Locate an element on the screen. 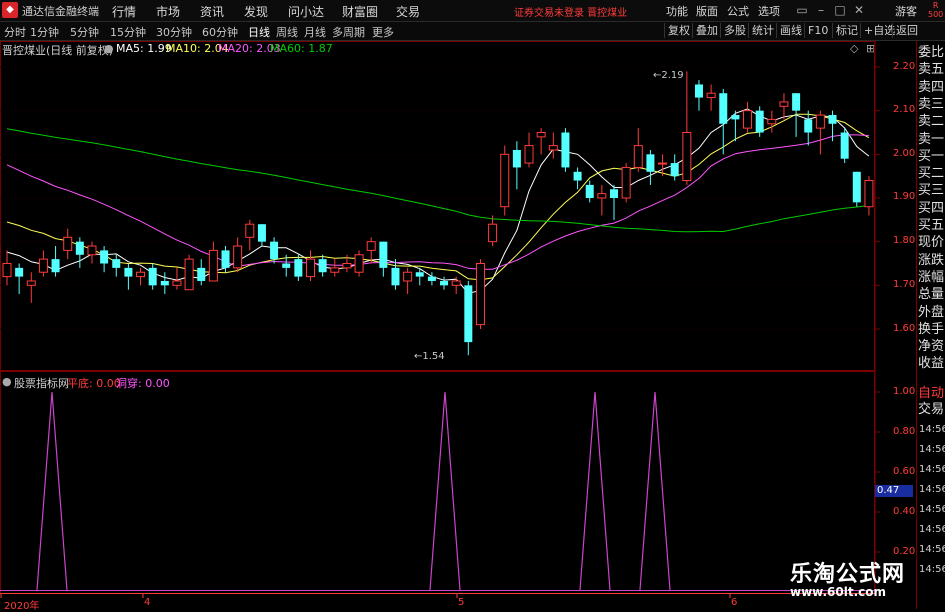 This screenshot has width=945, height=612. y-tick-sub: 0.80 is located at coordinates (904, 431).